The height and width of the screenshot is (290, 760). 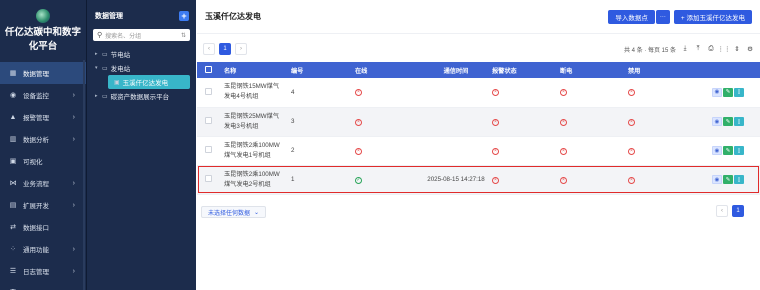 What do you see at coordinates (662, 16) in the screenshot?
I see `more-options-button: ···` at bounding box center [662, 16].